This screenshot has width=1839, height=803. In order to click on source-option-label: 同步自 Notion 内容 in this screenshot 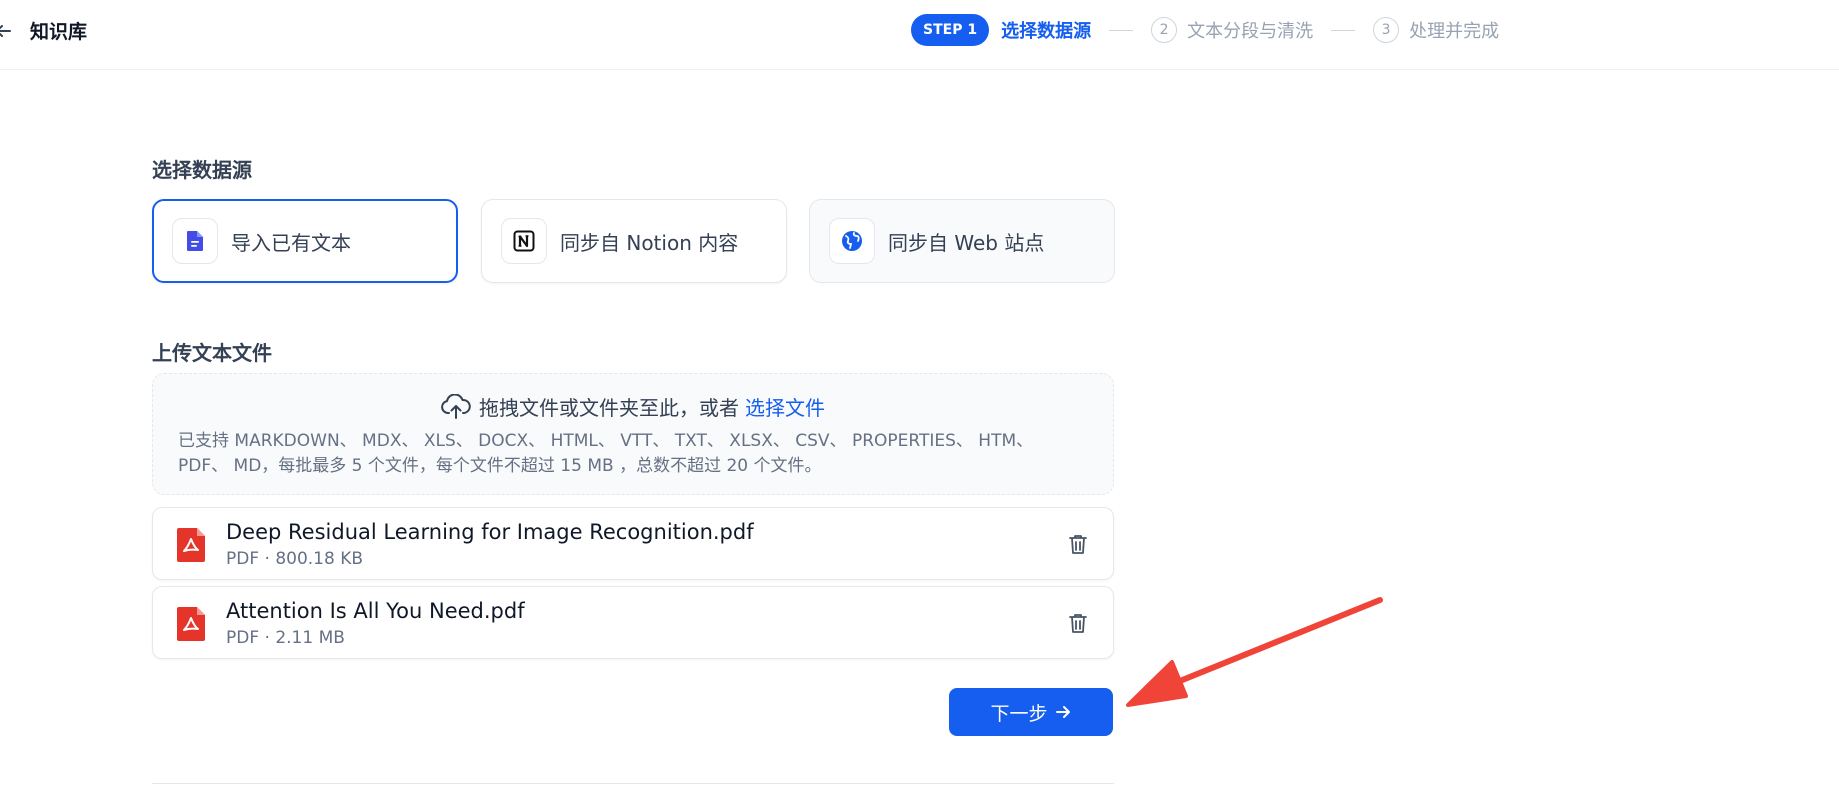, I will do `click(649, 242)`.